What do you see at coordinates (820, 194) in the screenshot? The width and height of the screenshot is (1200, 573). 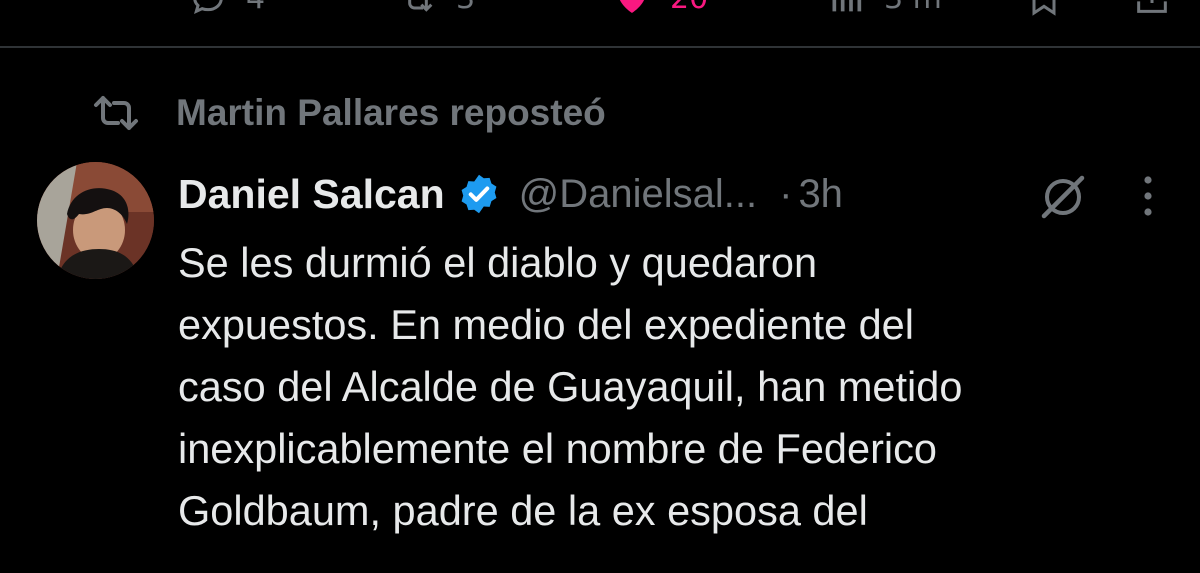 I see `timestamp: 3h` at bounding box center [820, 194].